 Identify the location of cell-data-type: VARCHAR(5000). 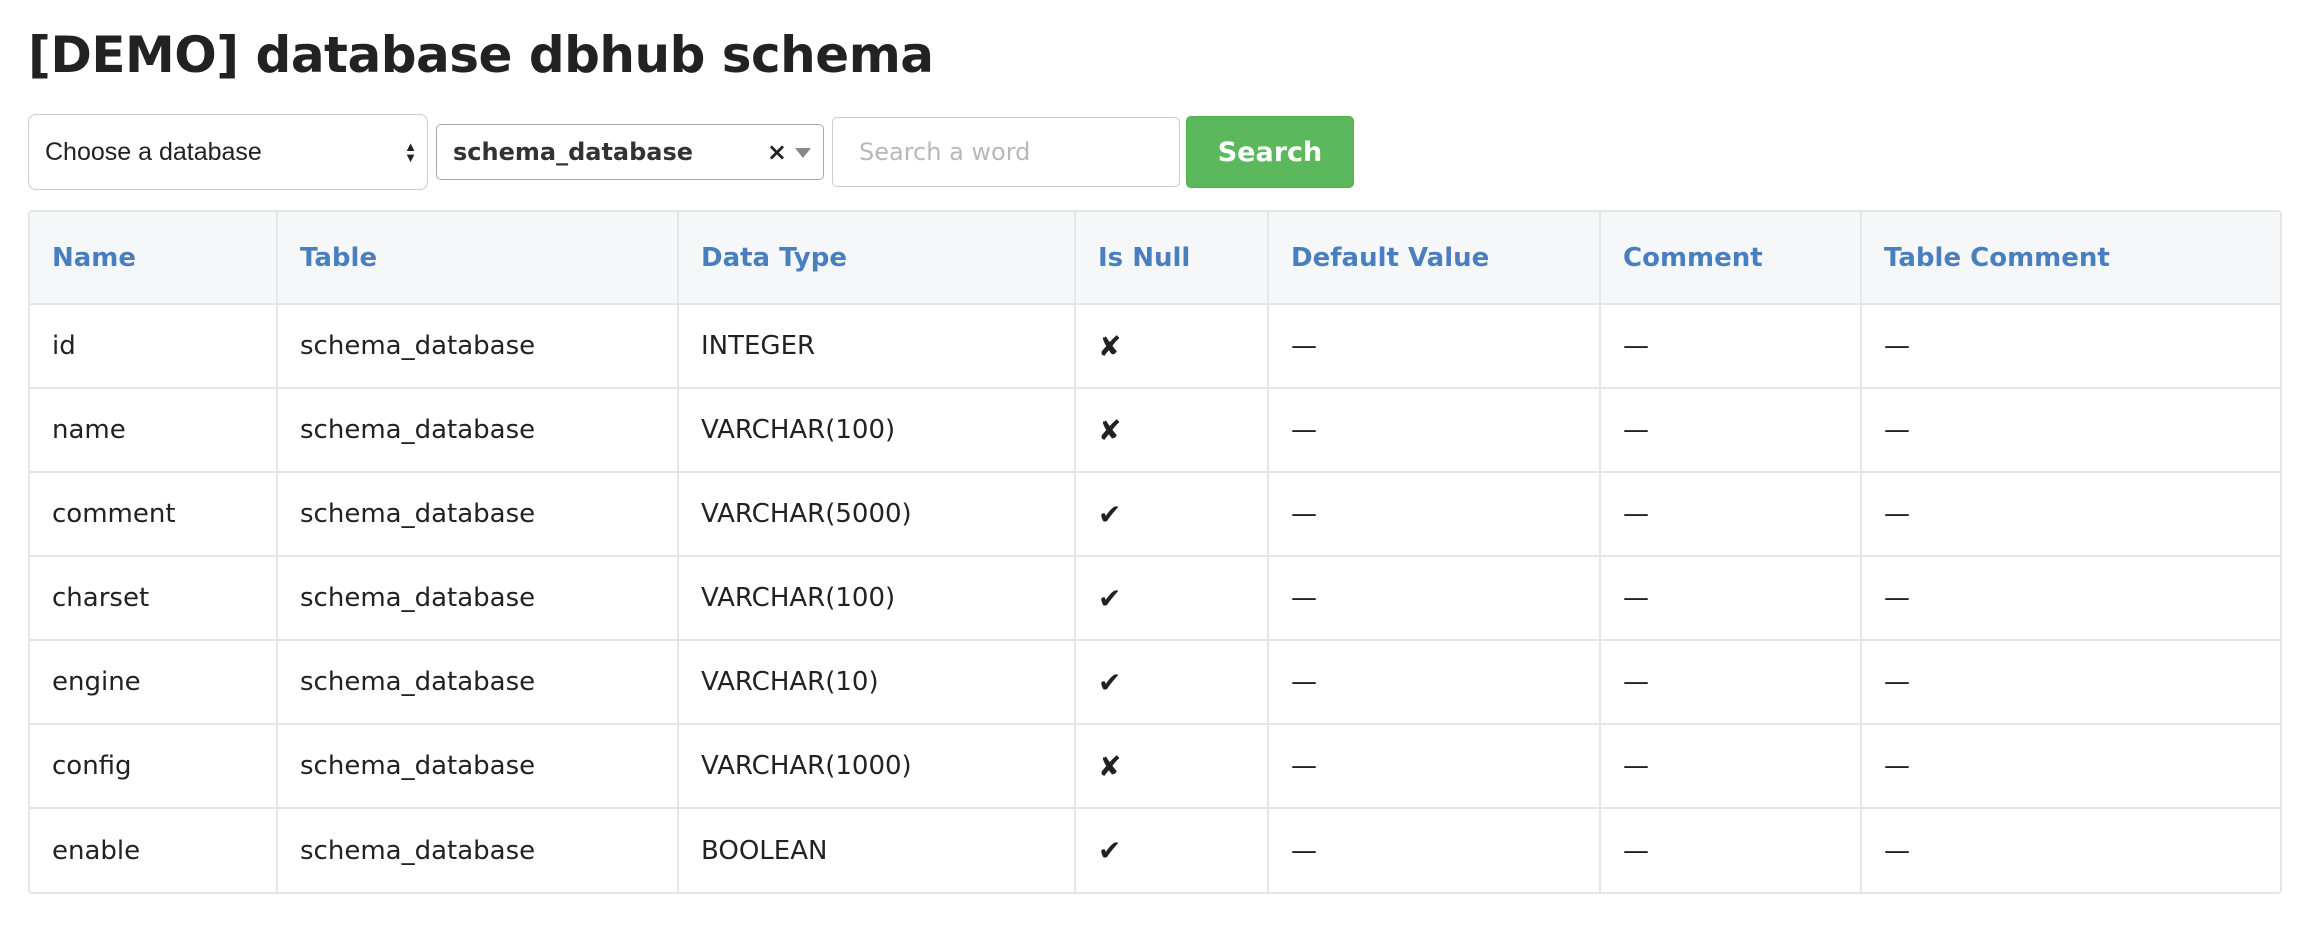
(877, 514).